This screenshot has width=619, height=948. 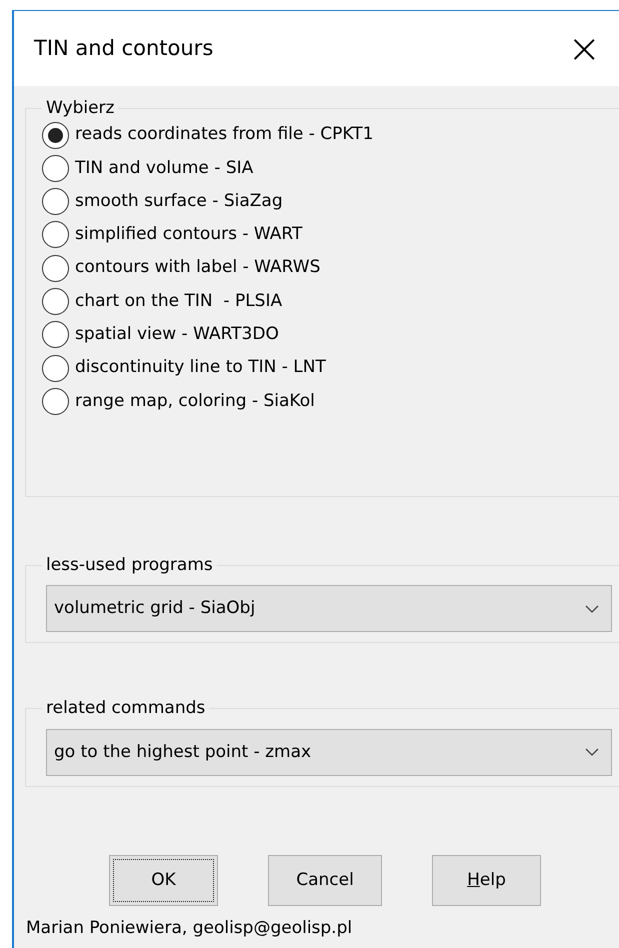 I want to click on radio-label: spatial view - WART3DO, so click(x=177, y=334).